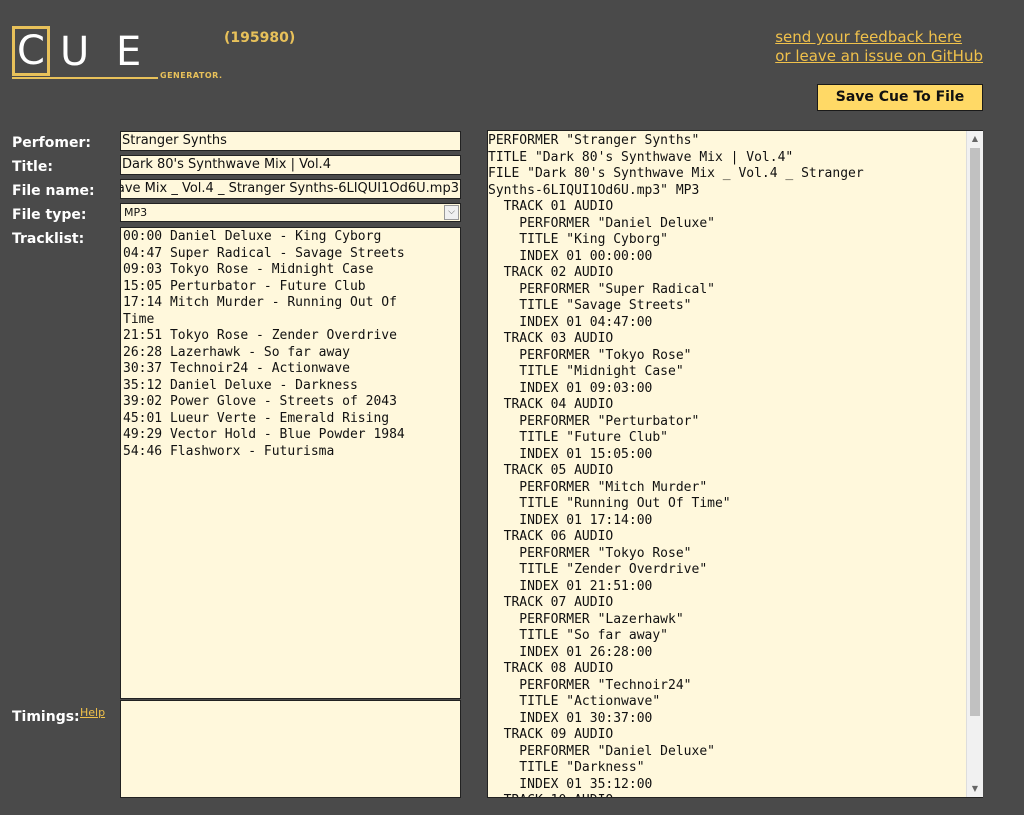  What do you see at coordinates (551, 404) in the screenshot?
I see `cue-output-line: TRACK 04 AUDIO` at bounding box center [551, 404].